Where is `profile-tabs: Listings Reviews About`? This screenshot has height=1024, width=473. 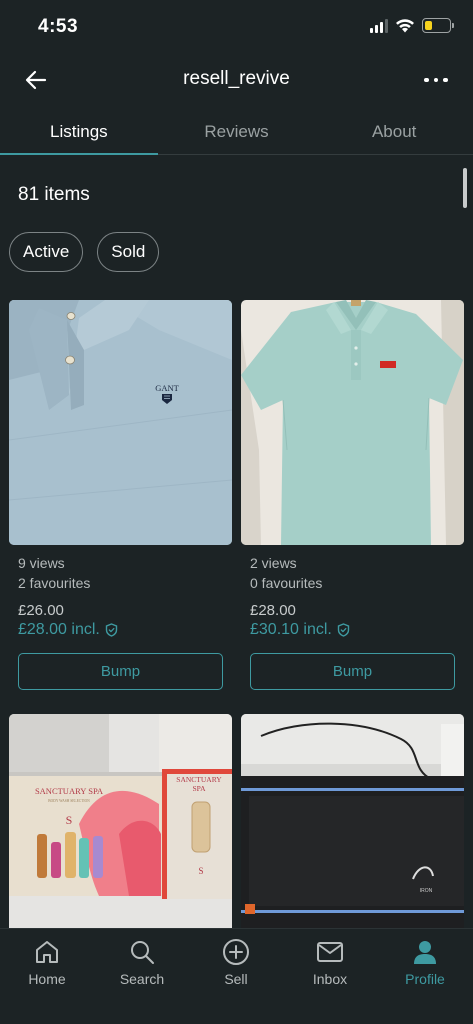 profile-tabs: Listings Reviews About is located at coordinates (236, 131).